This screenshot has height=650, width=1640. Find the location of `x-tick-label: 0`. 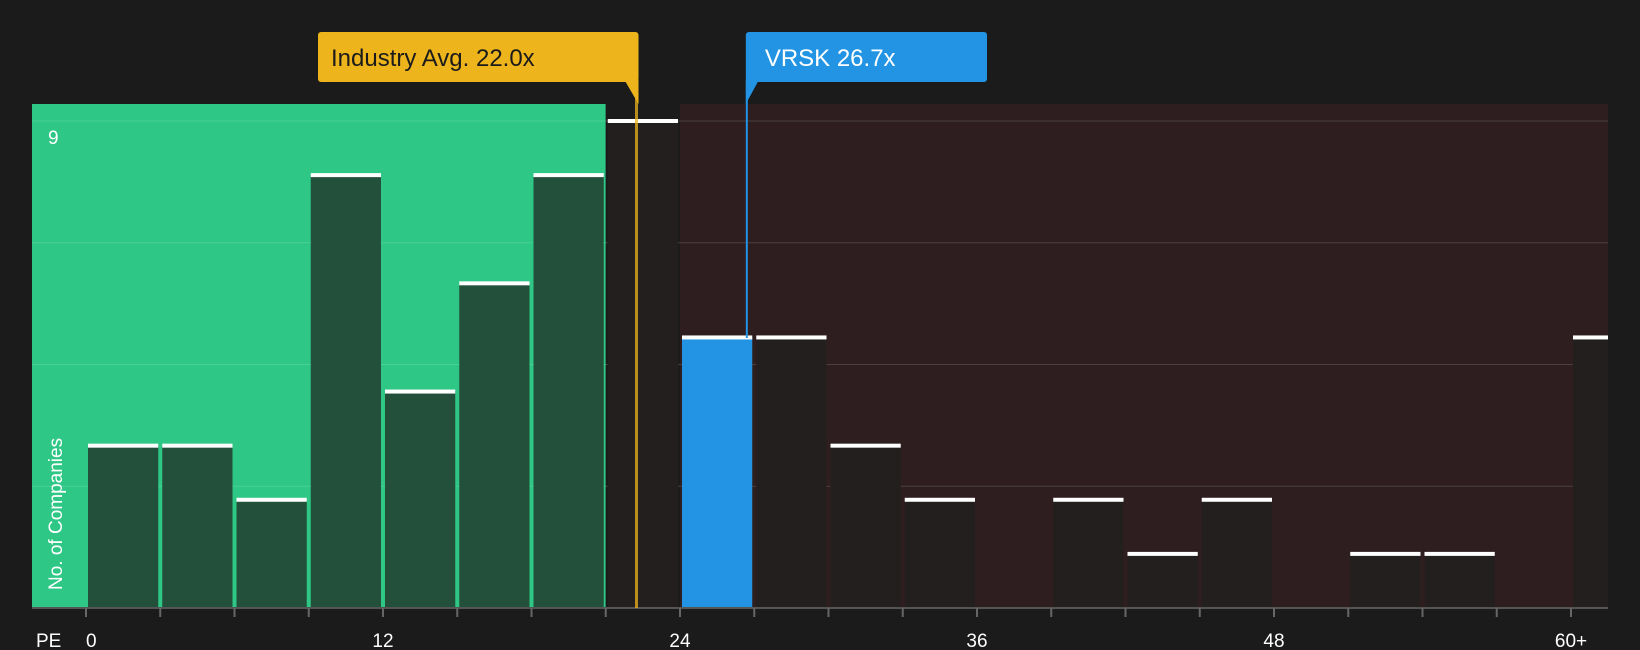

x-tick-label: 0 is located at coordinates (91, 640).